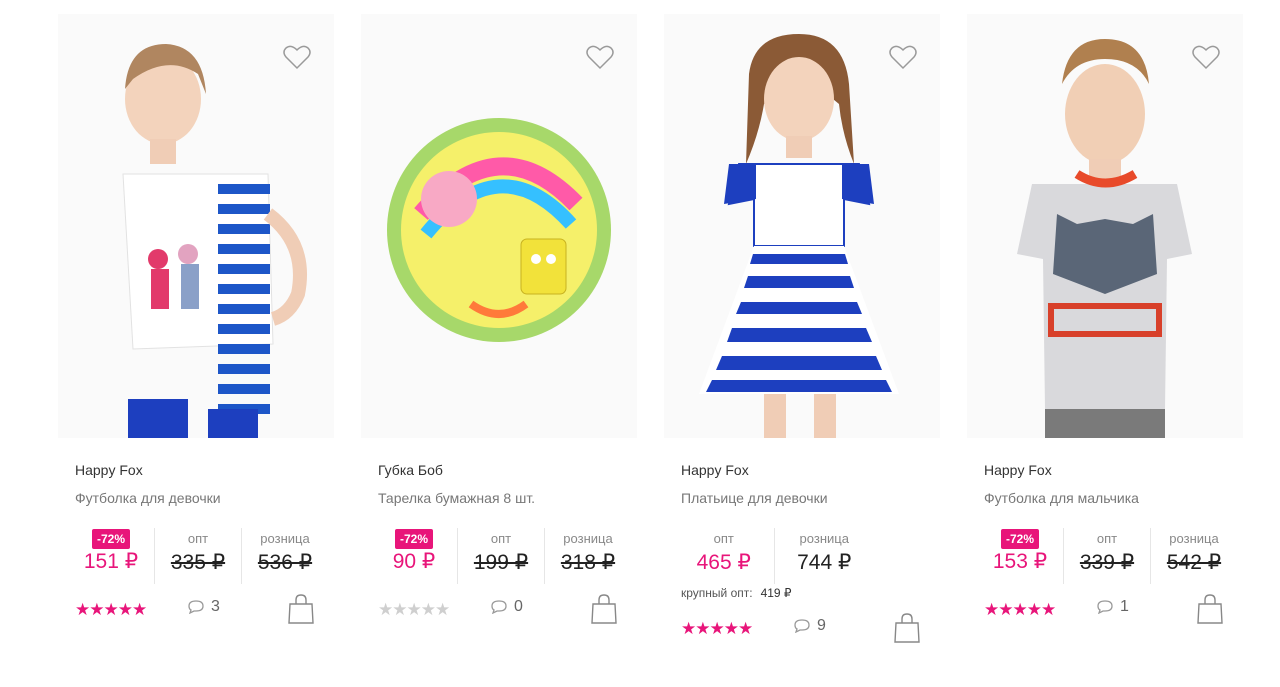 The width and height of the screenshot is (1280, 687). I want to click on price-block: -72% 90 ₽ опт 199 ₽ розница 318 ₽, so click(501, 556).